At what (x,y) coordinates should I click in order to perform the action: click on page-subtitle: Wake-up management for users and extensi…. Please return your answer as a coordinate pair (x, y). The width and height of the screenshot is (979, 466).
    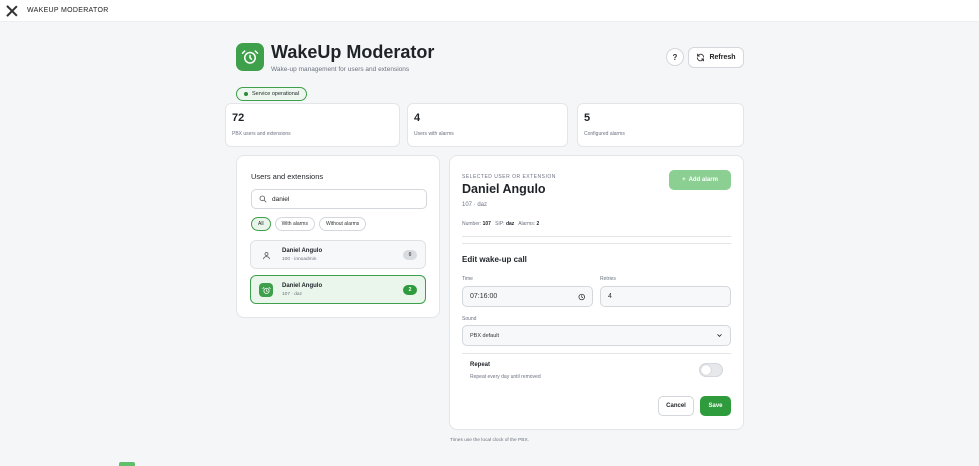
    Looking at the image, I should click on (340, 69).